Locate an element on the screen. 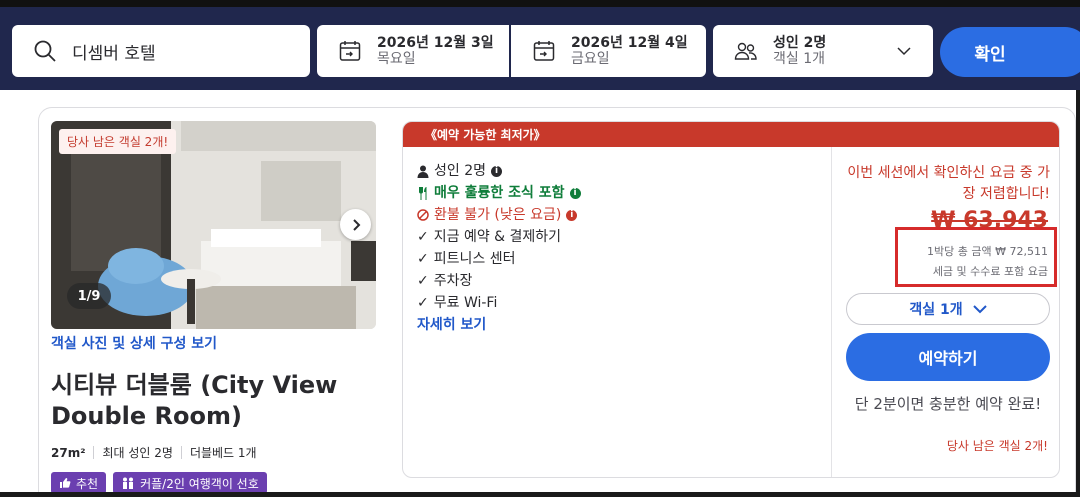 Image resolution: width=1080 pixels, height=497 pixels. book-button: 예약하기 is located at coordinates (948, 357).